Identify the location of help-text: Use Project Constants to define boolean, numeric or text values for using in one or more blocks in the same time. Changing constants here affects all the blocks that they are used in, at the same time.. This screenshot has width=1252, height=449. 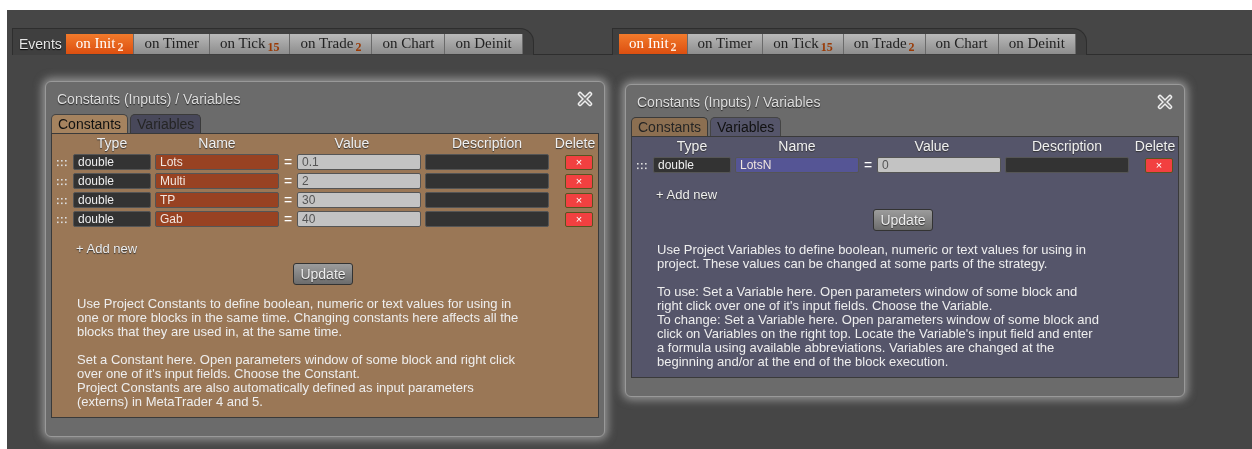
(298, 318).